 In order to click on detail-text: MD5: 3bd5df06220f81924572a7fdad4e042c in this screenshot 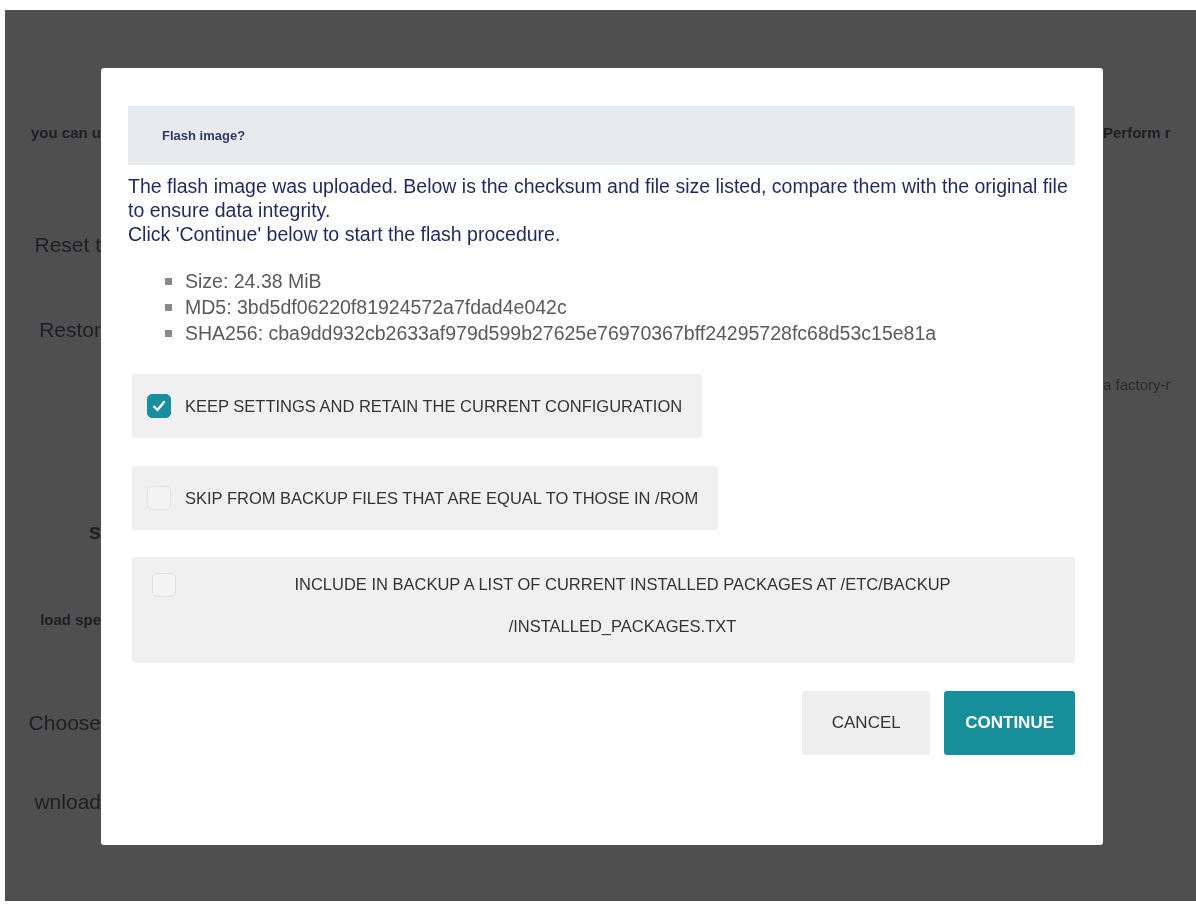, I will do `click(376, 307)`.